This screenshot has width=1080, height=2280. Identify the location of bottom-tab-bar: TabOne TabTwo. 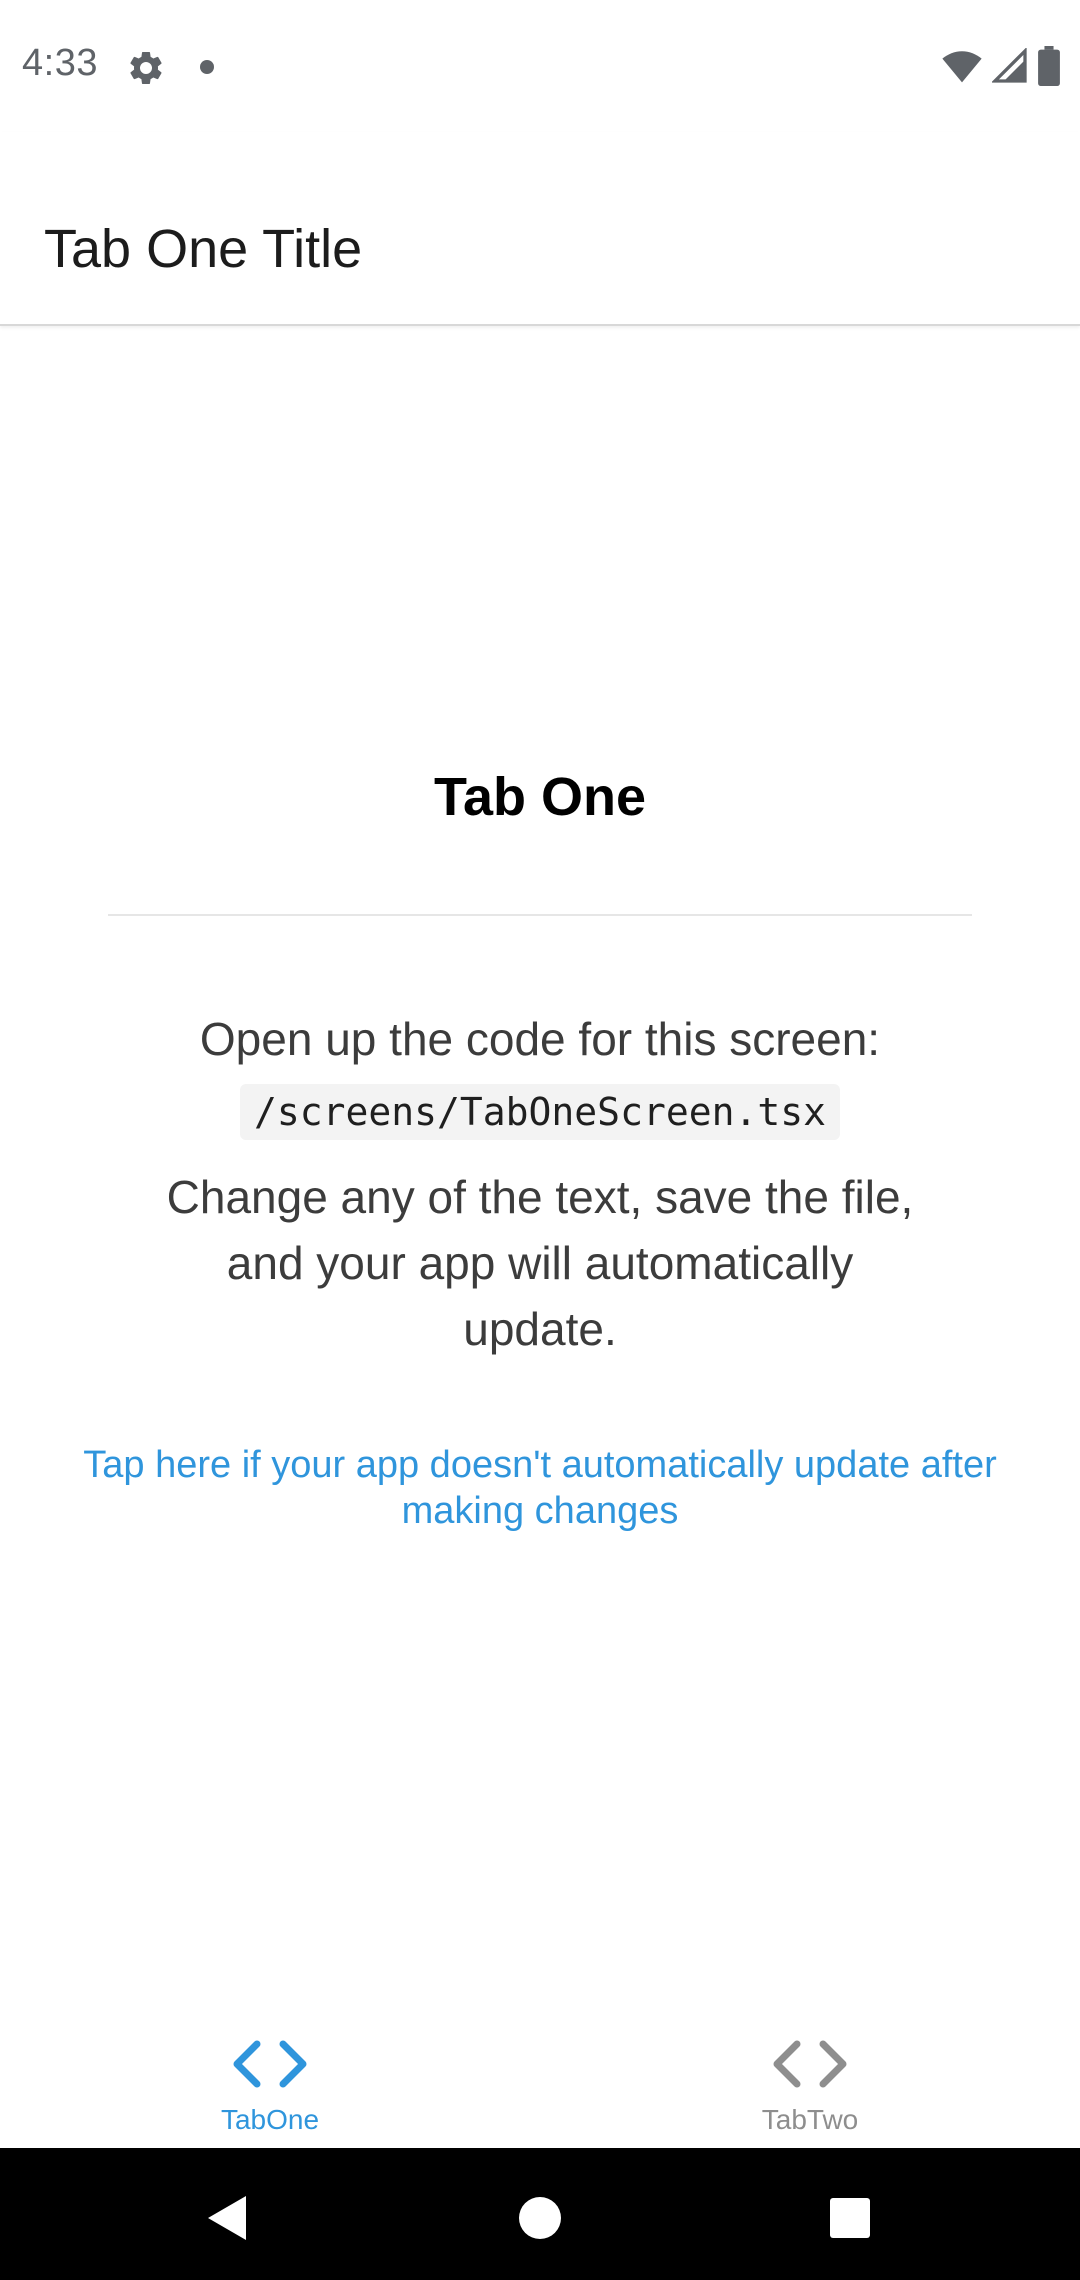
(540, 2062).